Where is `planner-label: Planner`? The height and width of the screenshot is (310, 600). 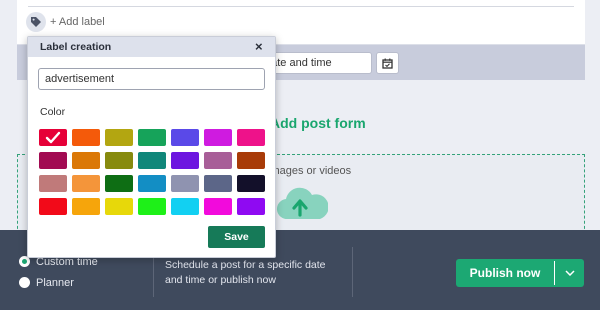
planner-label: Planner is located at coordinates (55, 283).